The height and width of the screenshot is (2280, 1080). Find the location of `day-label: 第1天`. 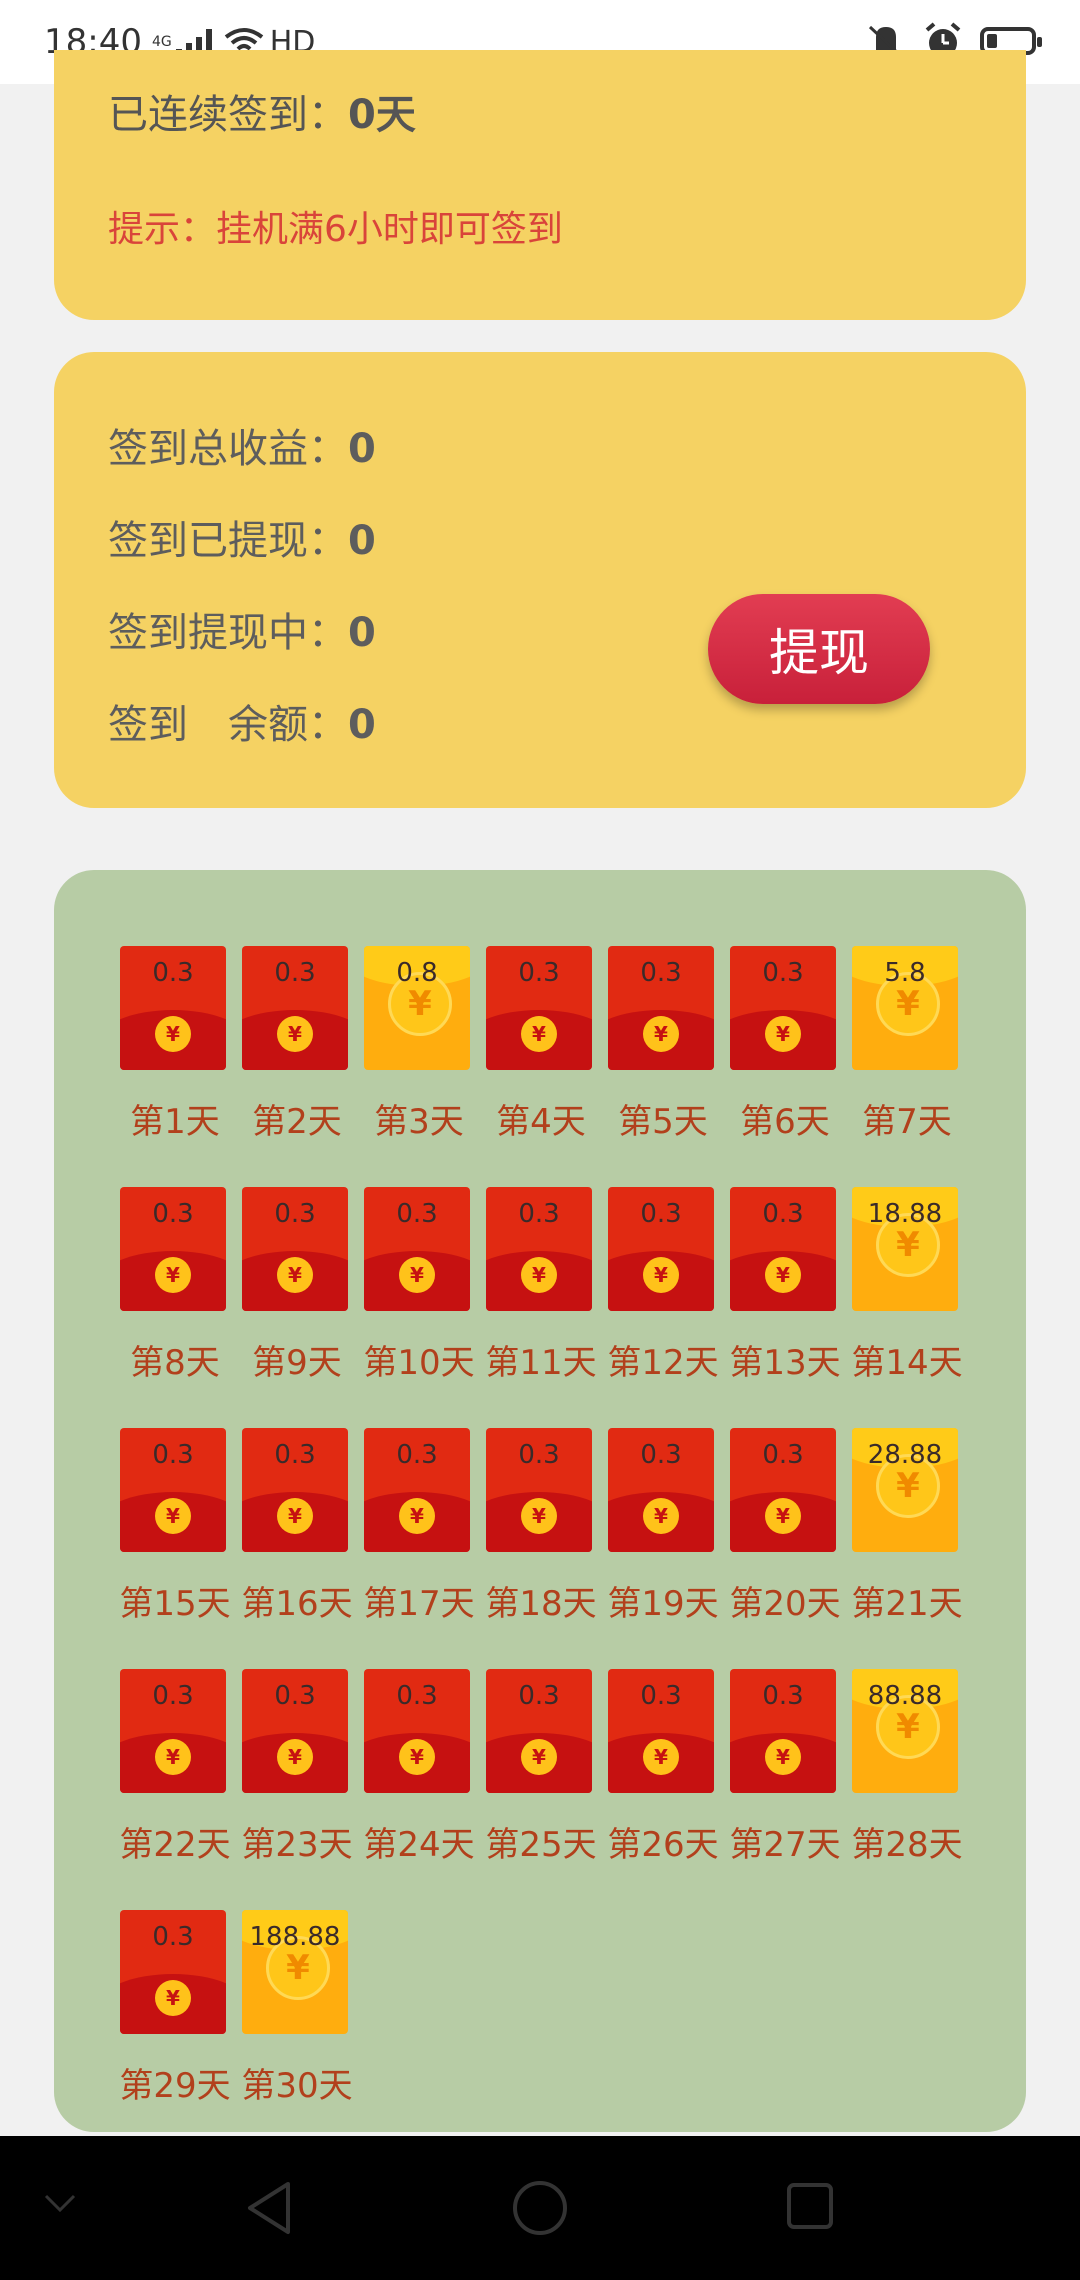

day-label: 第1天 is located at coordinates (175, 1122).